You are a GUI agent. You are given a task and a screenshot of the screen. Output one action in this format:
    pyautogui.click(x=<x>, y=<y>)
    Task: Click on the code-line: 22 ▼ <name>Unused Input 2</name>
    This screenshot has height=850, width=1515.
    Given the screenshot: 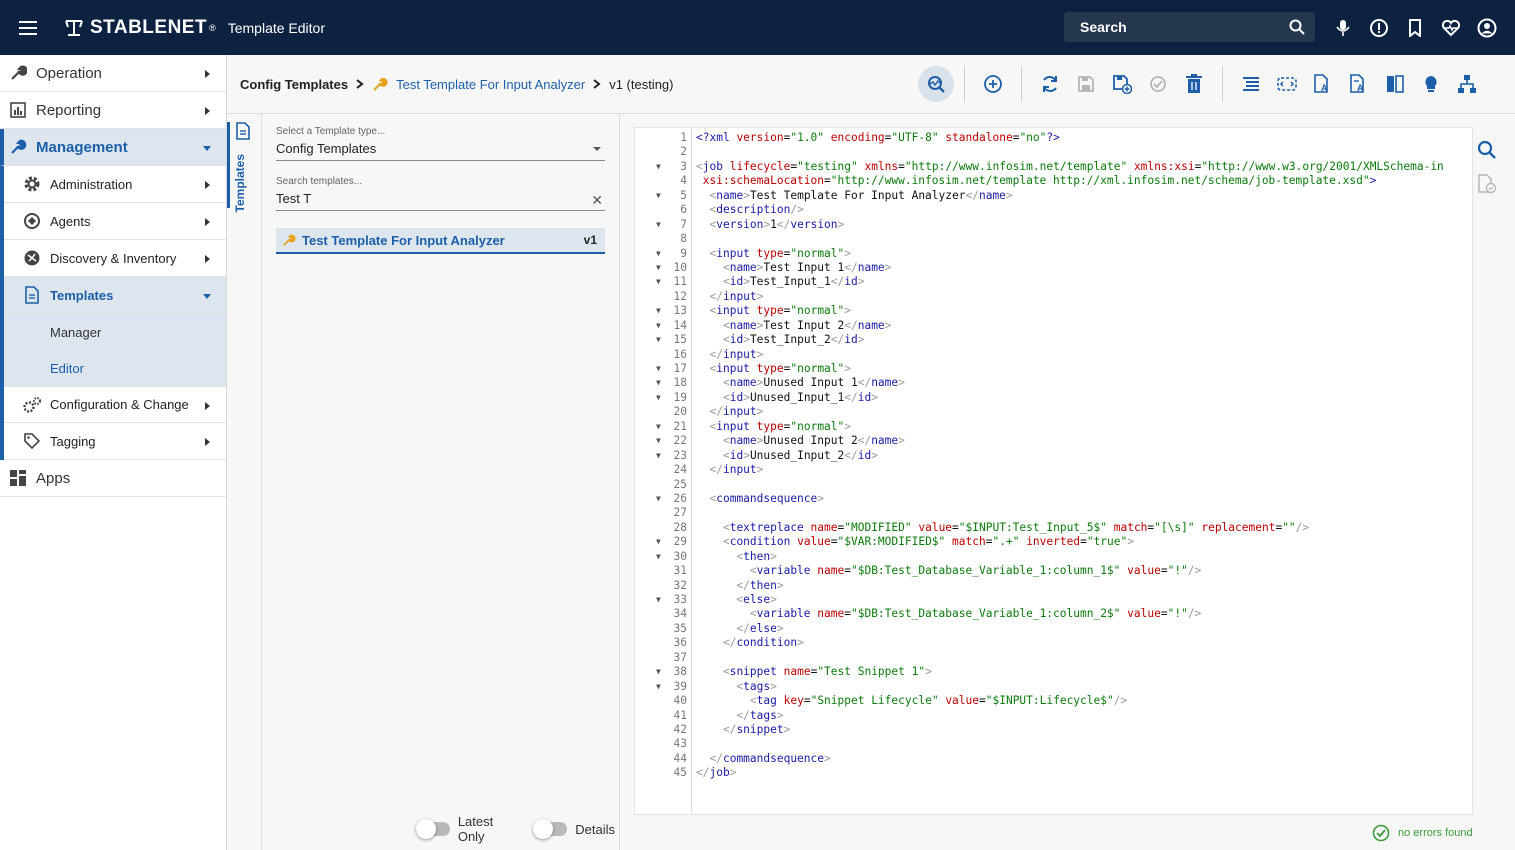 What is the action you would take?
    pyautogui.click(x=1053, y=441)
    